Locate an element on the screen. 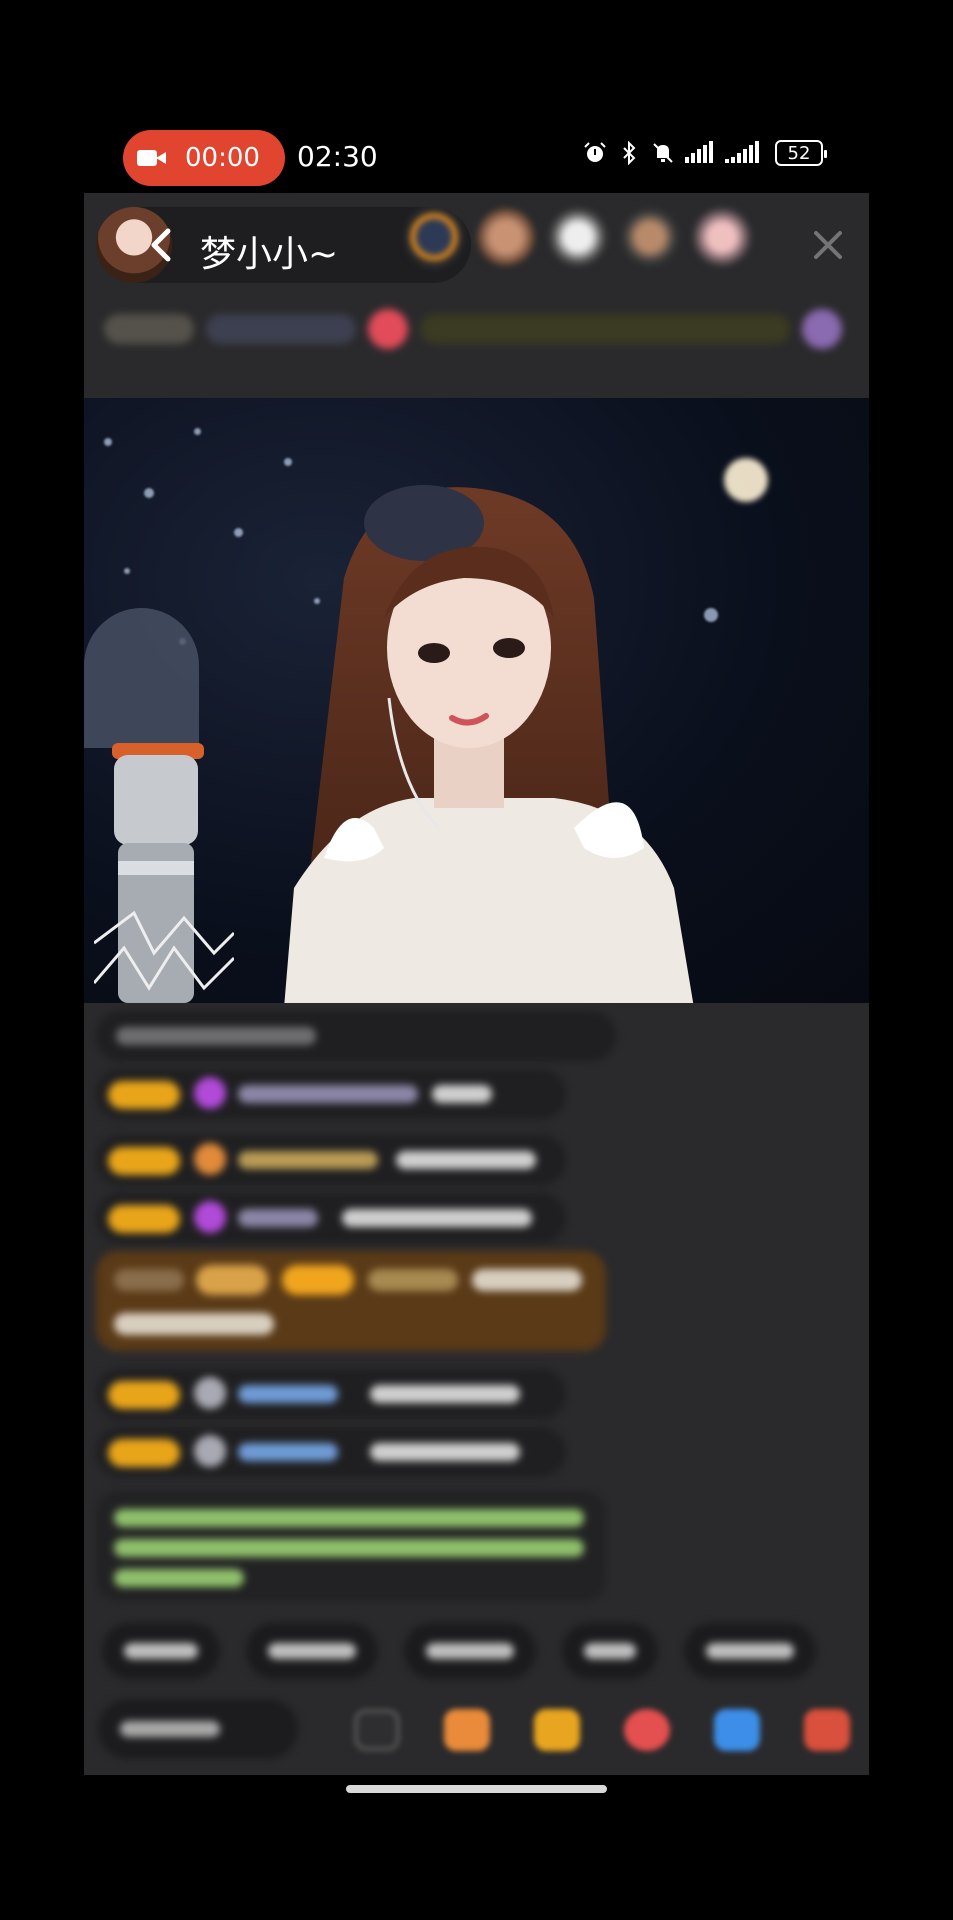 This screenshot has width=953, height=1920. gift-icon is located at coordinates (210, 1159).